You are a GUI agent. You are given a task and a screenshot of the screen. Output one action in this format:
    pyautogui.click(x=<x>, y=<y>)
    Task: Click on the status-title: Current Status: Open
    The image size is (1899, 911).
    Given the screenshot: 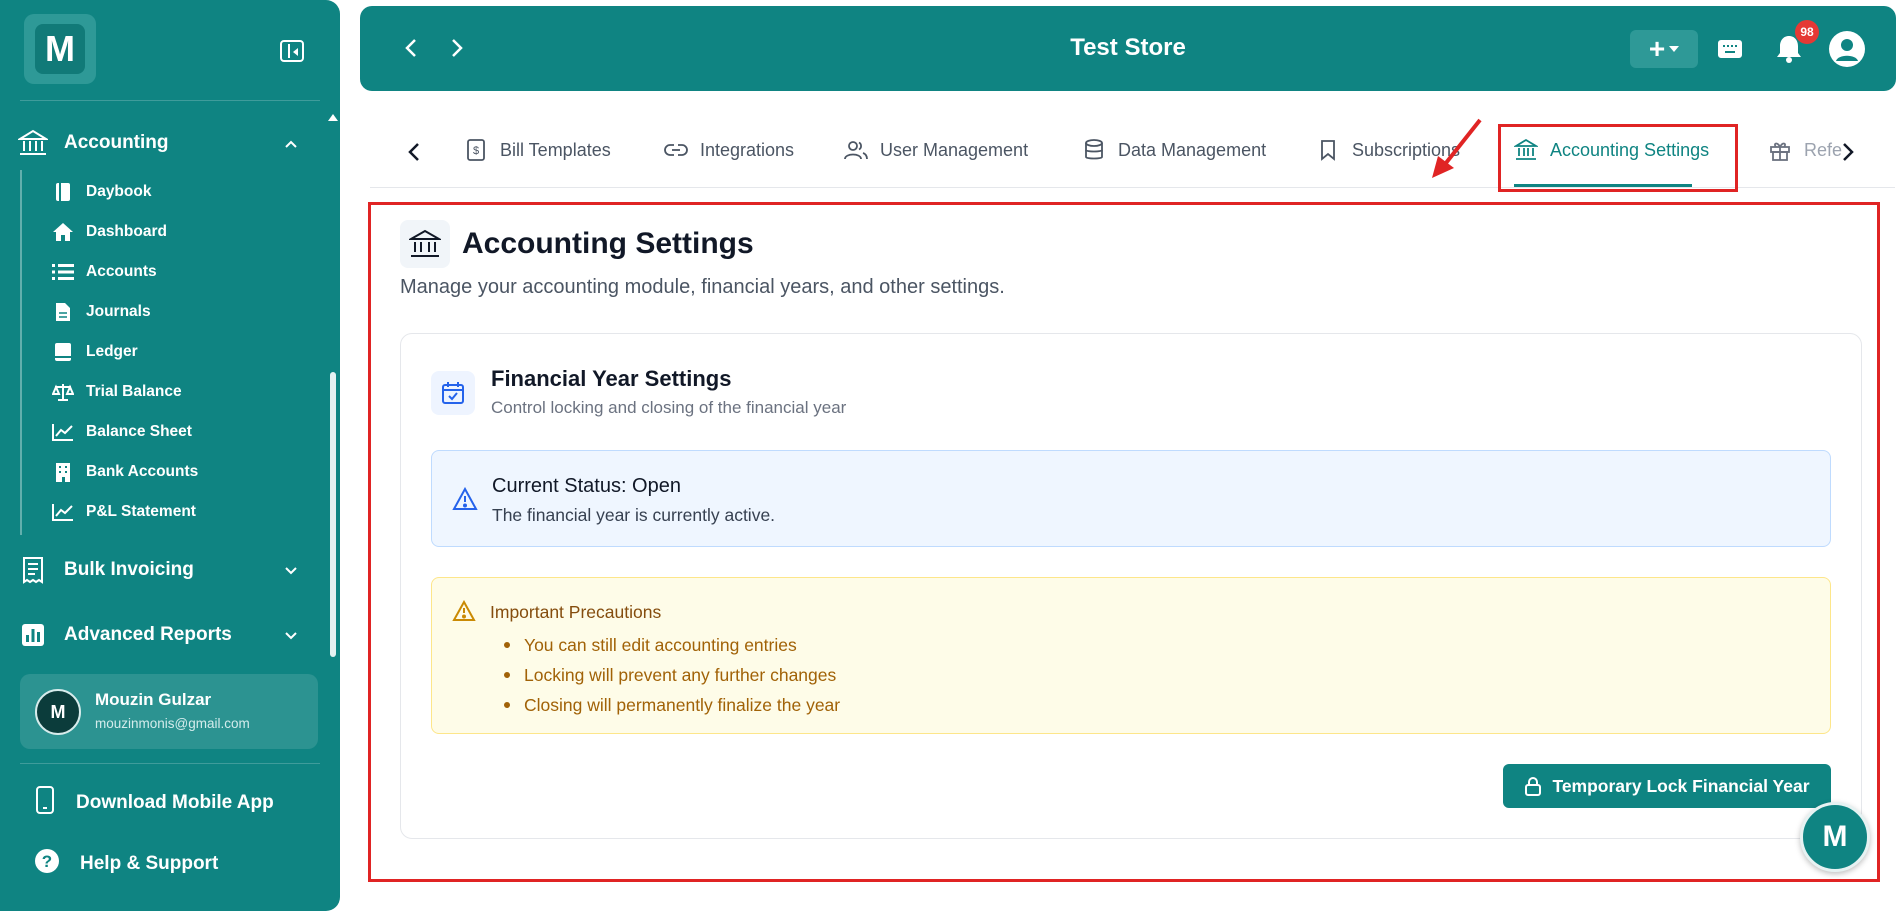 What is the action you would take?
    pyautogui.click(x=586, y=486)
    